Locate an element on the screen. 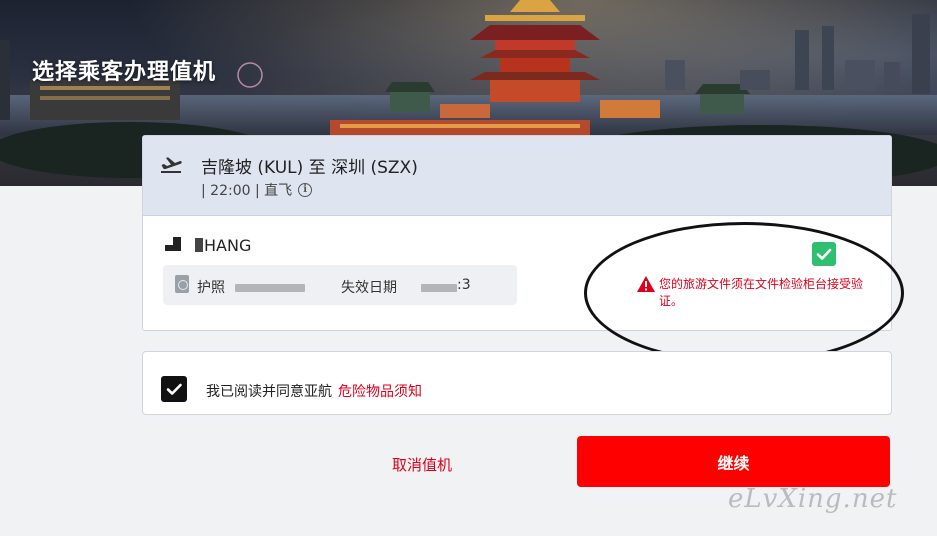 The height and width of the screenshot is (536, 937). expiry-date-redaction is located at coordinates (439, 288).